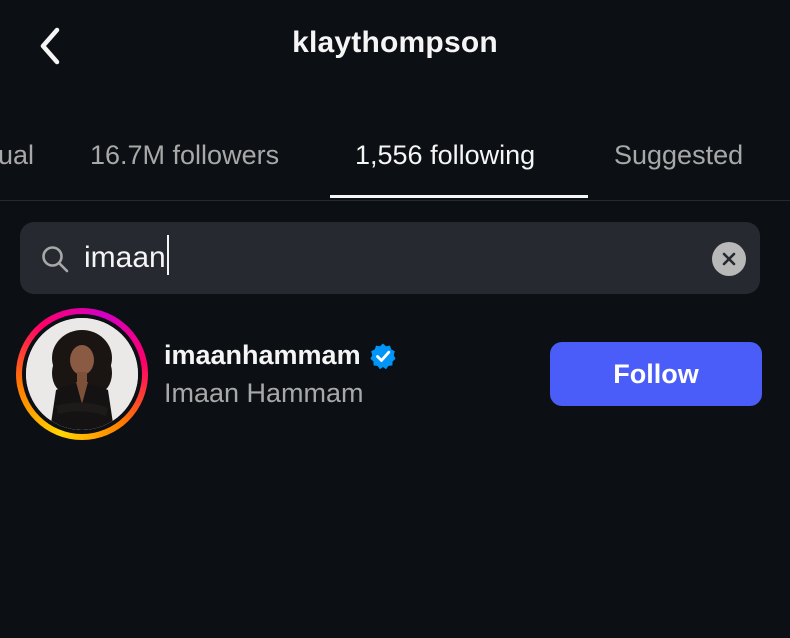  Describe the element at coordinates (382, 356) in the screenshot. I see `verified-badge-icon` at that location.